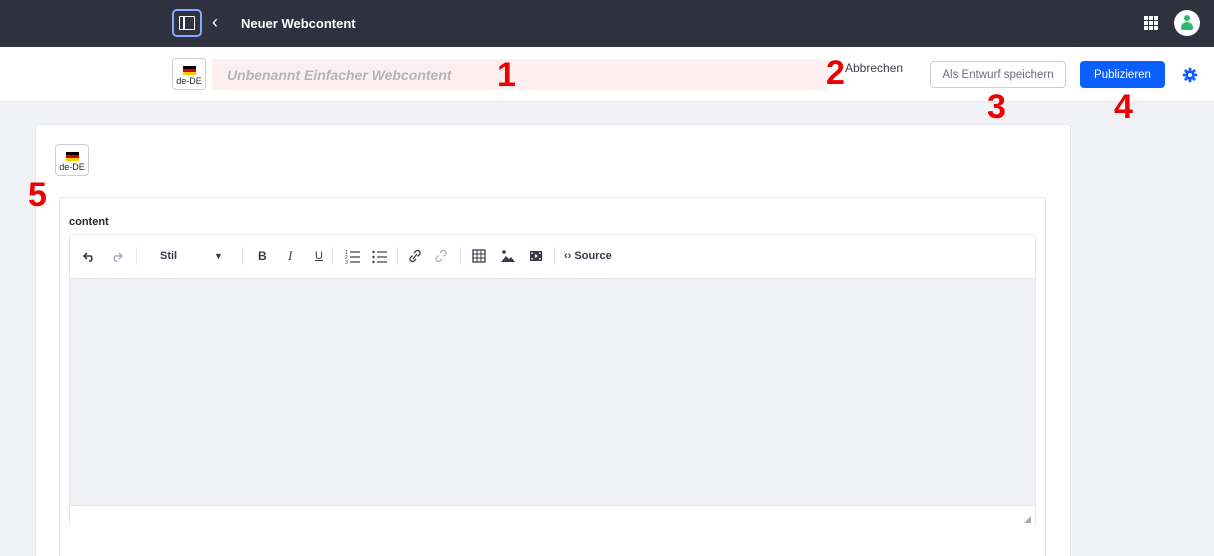  I want to click on annotation-marker-1: 1, so click(506, 75).